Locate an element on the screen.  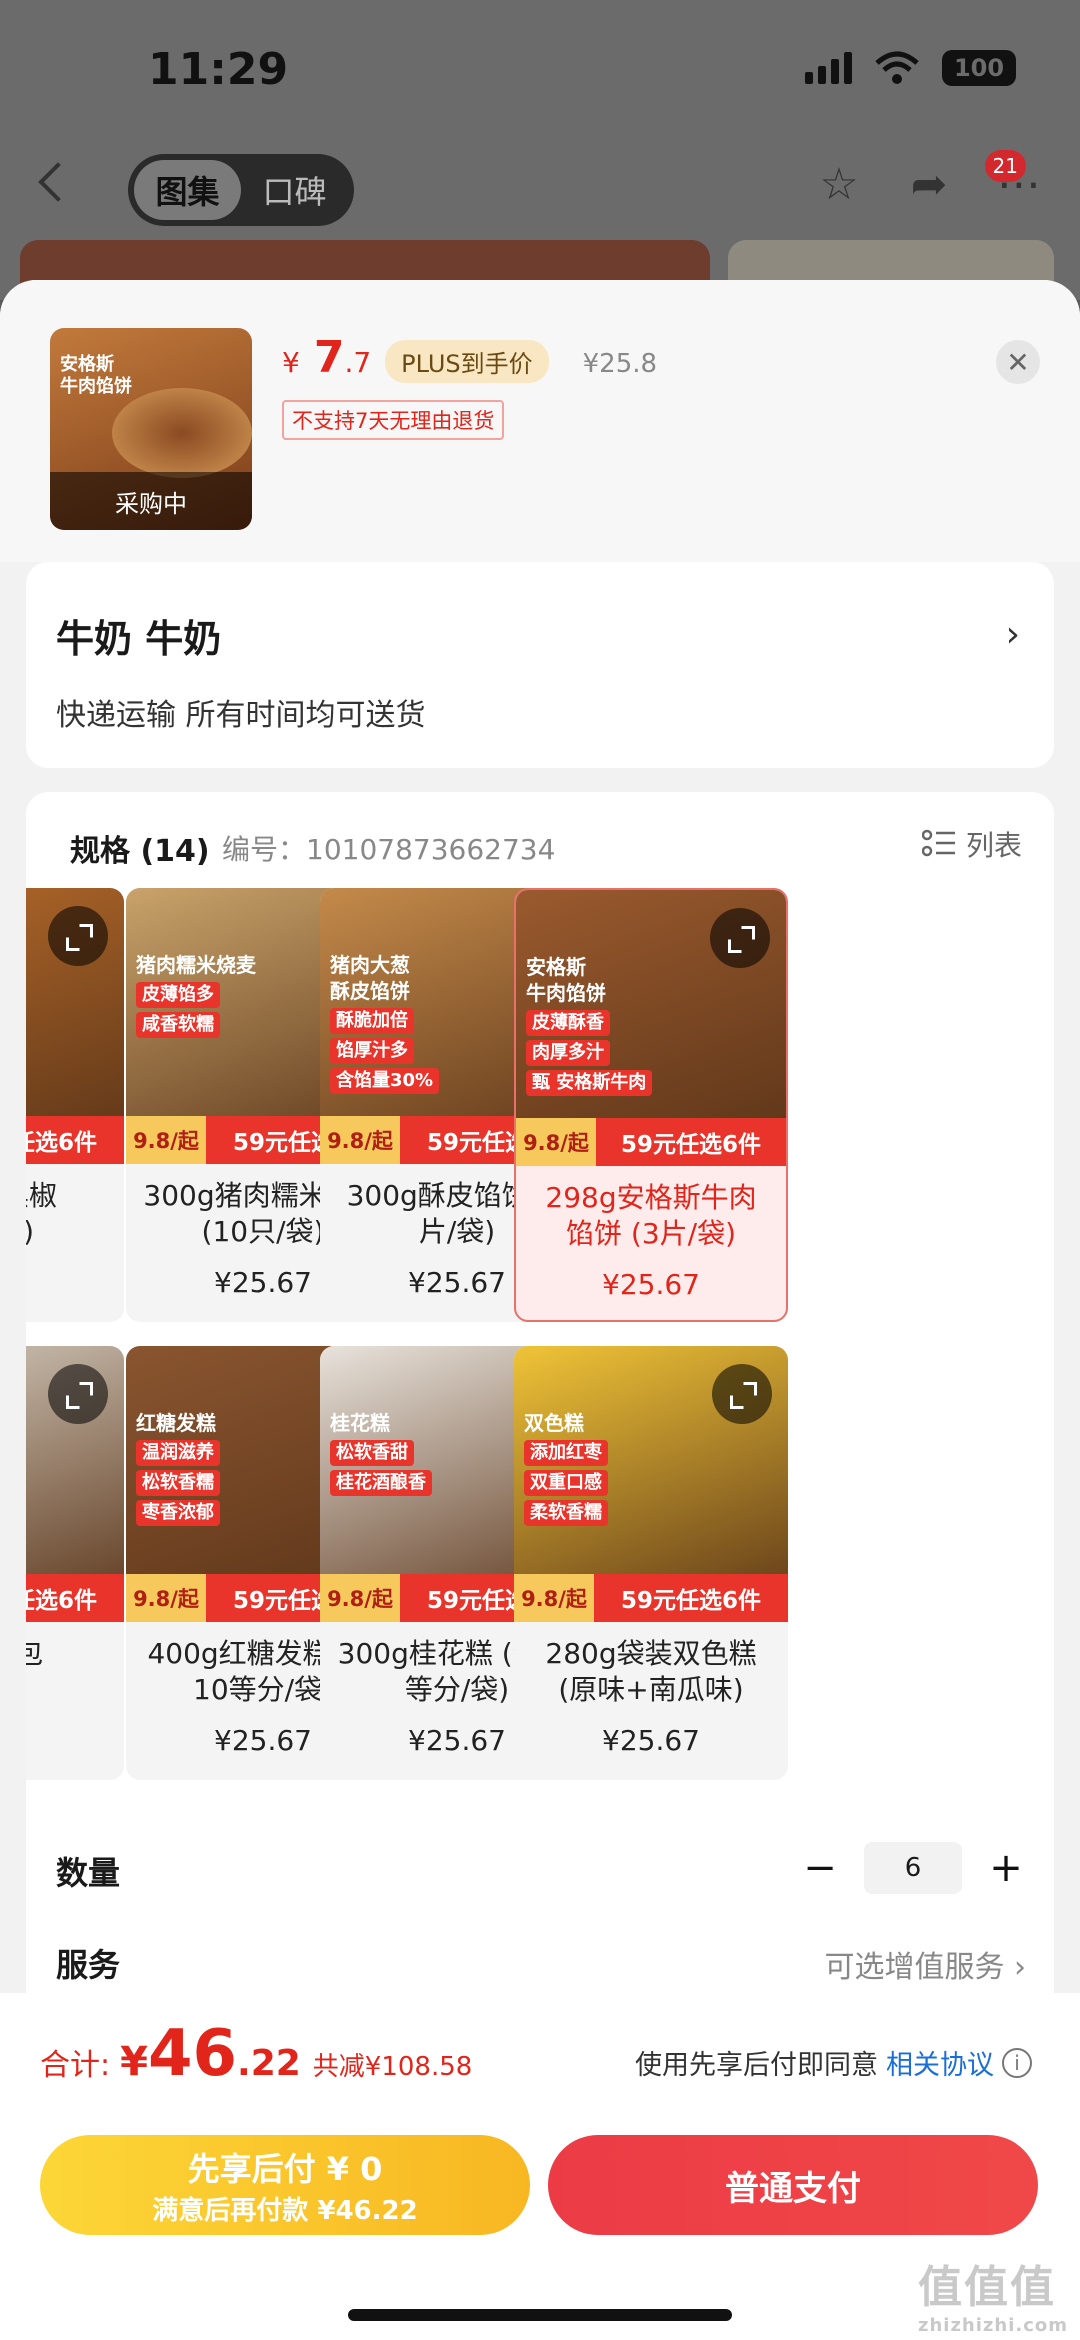
sticker-text: 猪肉大葱 酥皮馅饼 is located at coordinates (370, 978).